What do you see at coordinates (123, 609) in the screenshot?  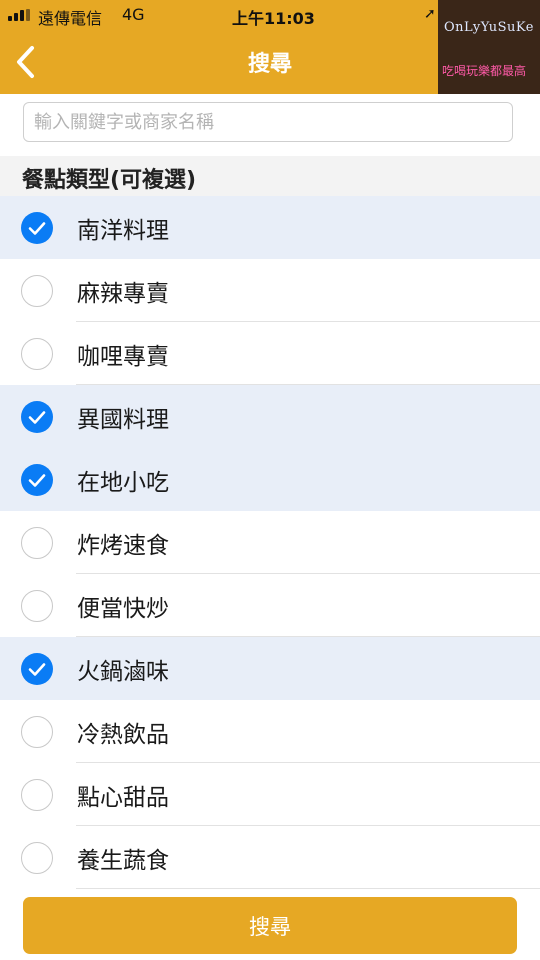 I see `category-label: 便當快炒` at bounding box center [123, 609].